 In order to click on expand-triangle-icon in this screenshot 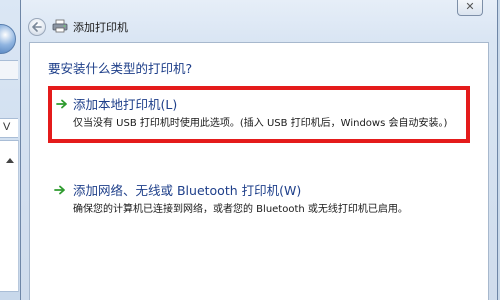, I will do `click(10, 160)`.